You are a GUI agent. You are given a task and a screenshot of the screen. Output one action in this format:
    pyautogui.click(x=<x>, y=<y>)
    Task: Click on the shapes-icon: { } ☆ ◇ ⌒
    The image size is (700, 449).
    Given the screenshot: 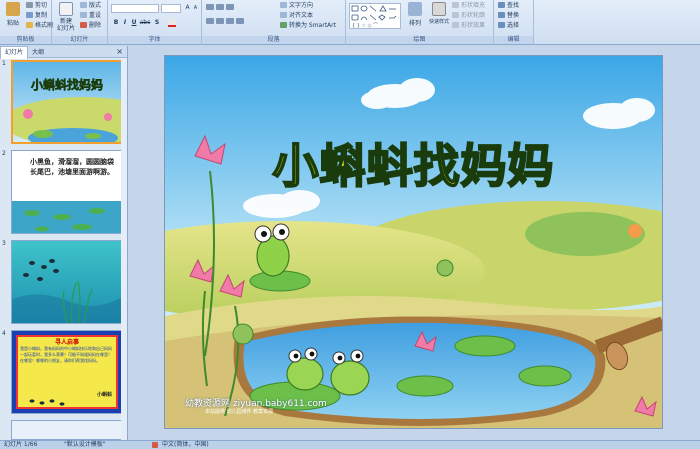 What is the action you would take?
    pyautogui.click(x=374, y=17)
    